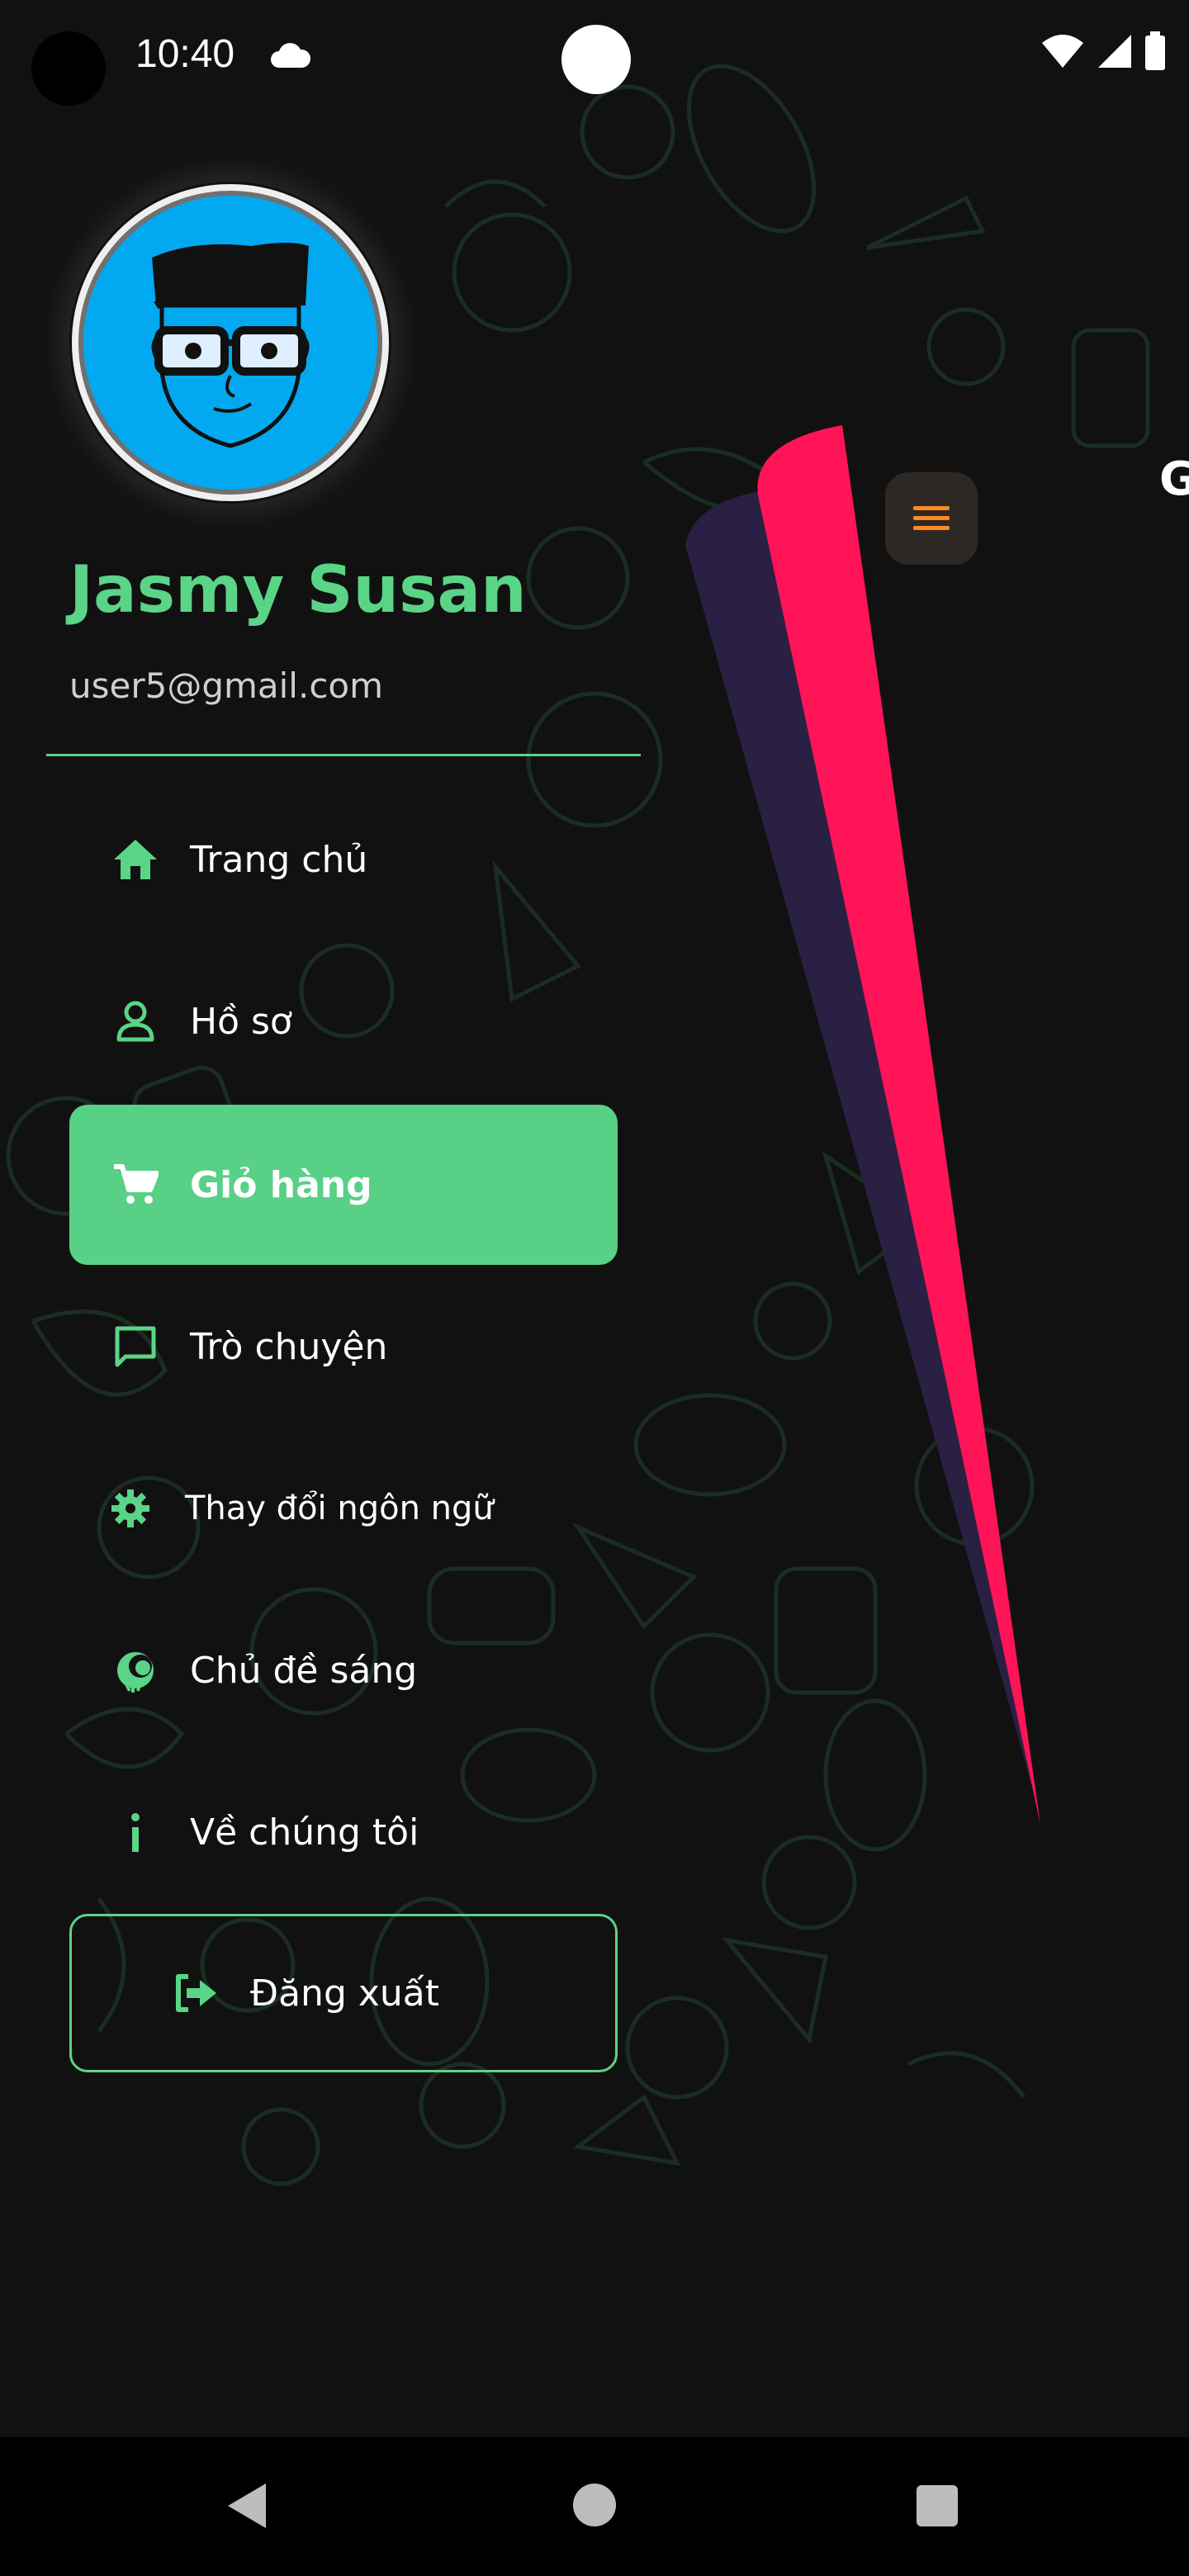 This screenshot has height=2576, width=1189. I want to click on menu-item-home: Trang chủ, so click(343, 859).